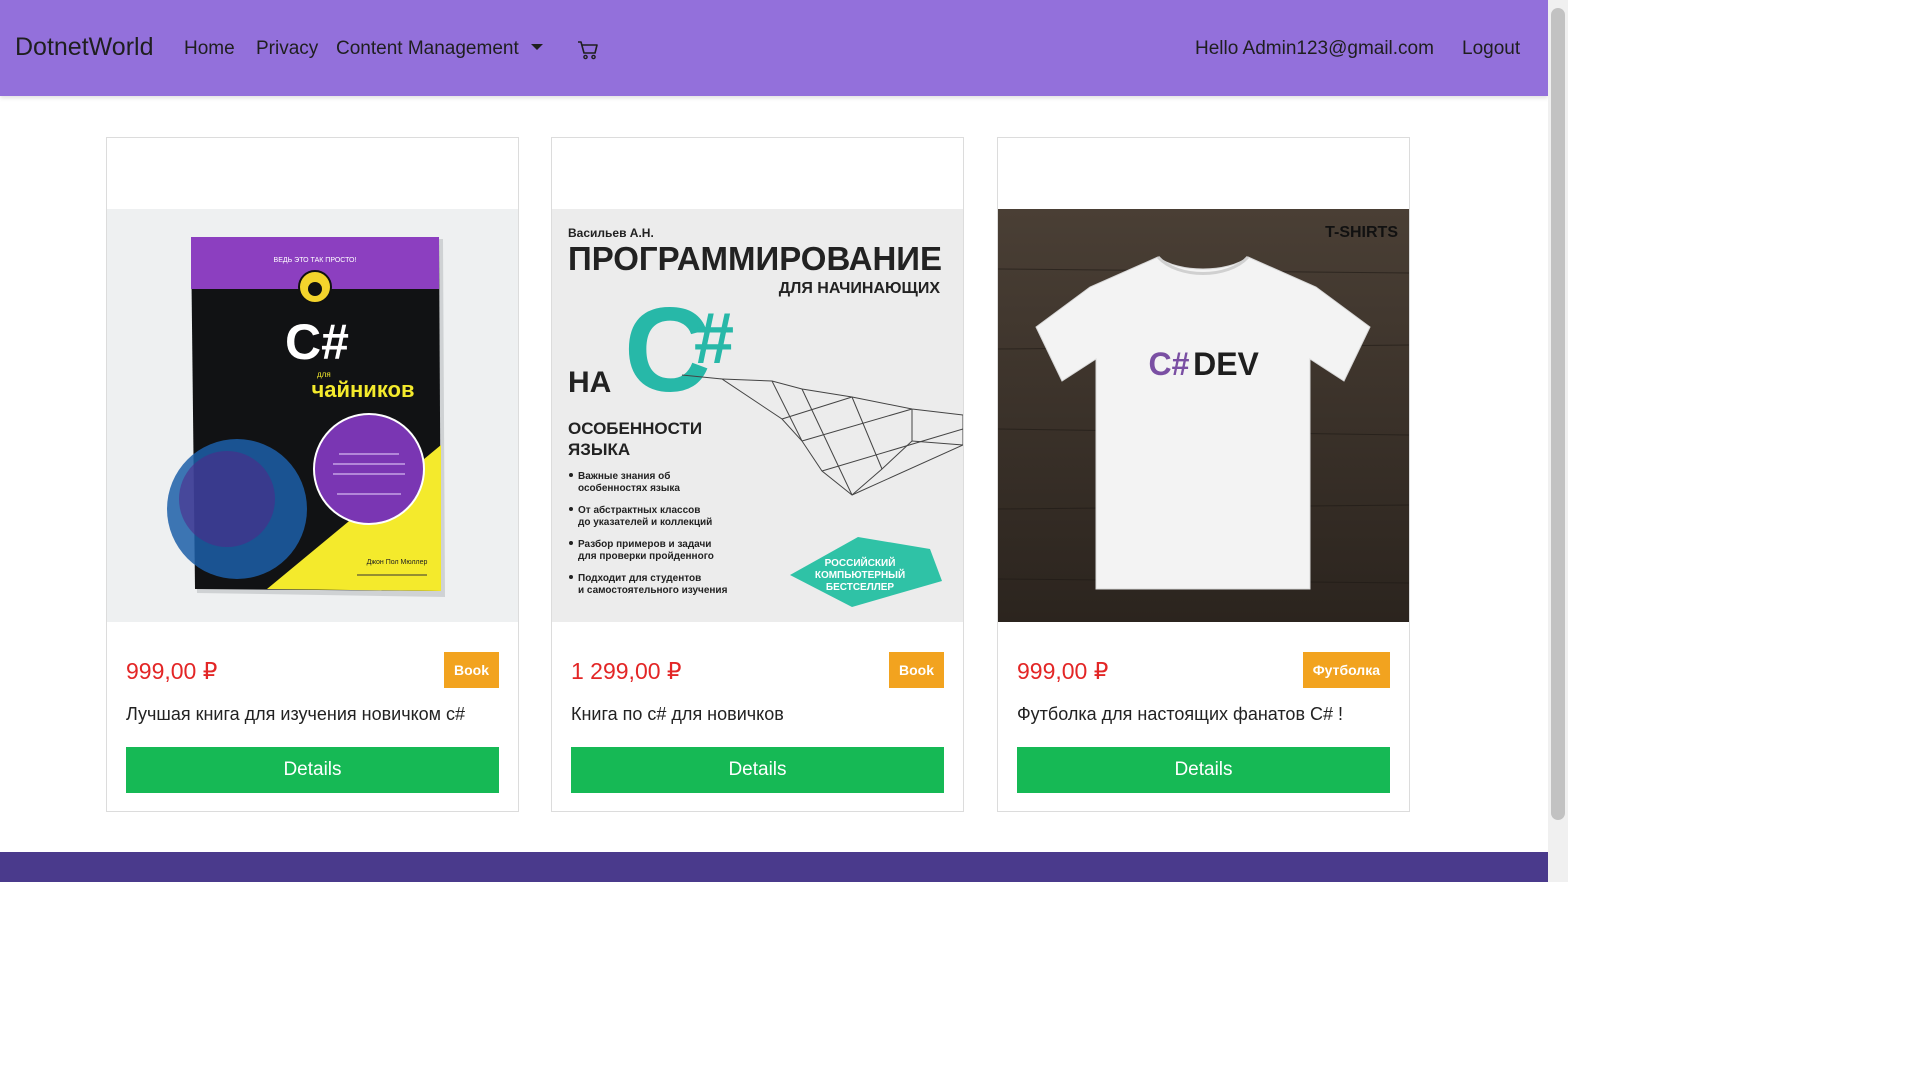 The height and width of the screenshot is (1079, 1919). What do you see at coordinates (296, 714) in the screenshot?
I see `product-title: Лучшая книга для изучения новичком c#` at bounding box center [296, 714].